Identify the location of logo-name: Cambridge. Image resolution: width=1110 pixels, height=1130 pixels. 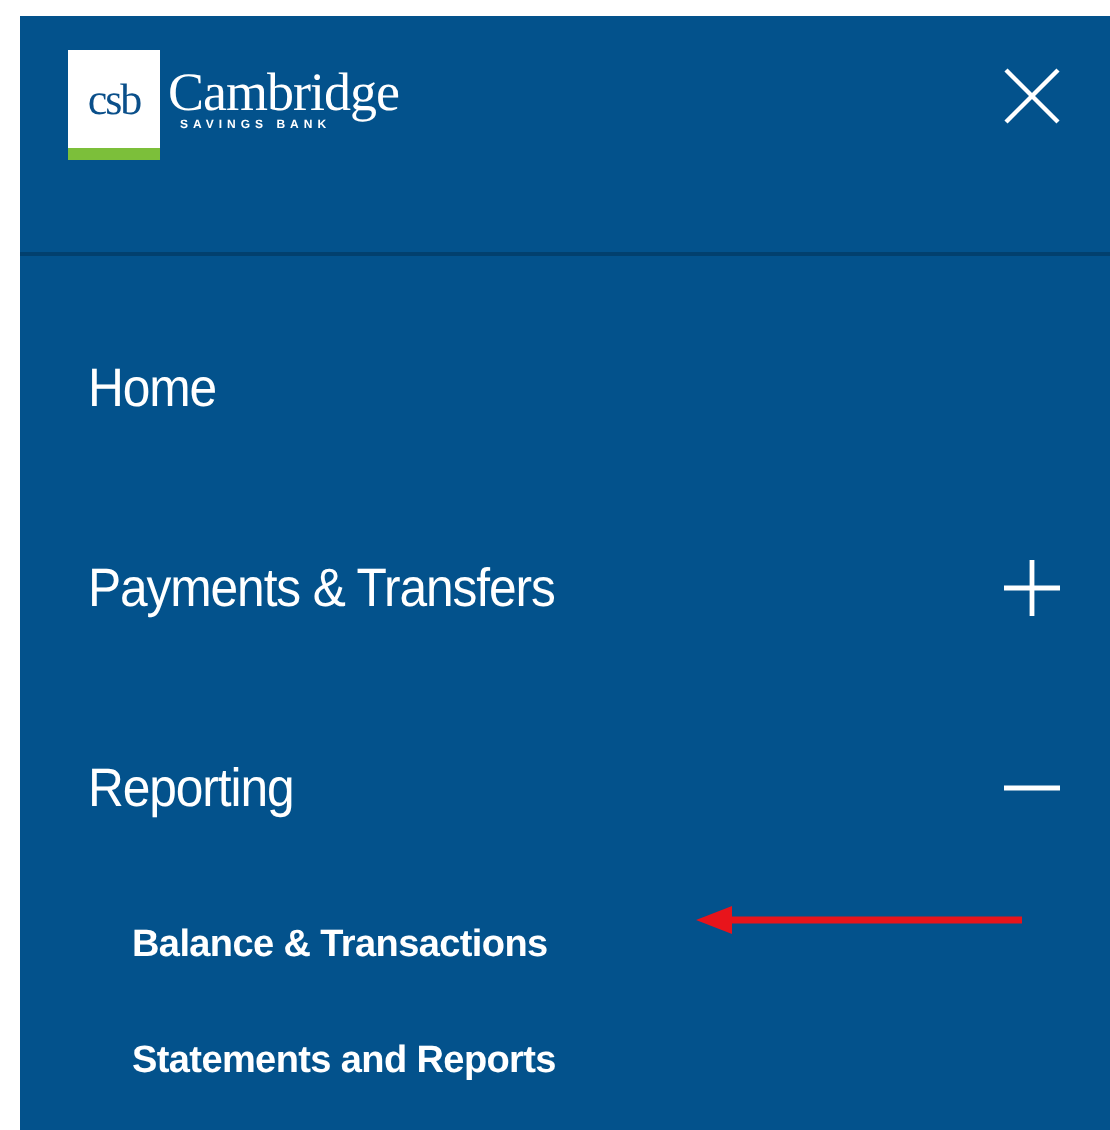
(283, 93).